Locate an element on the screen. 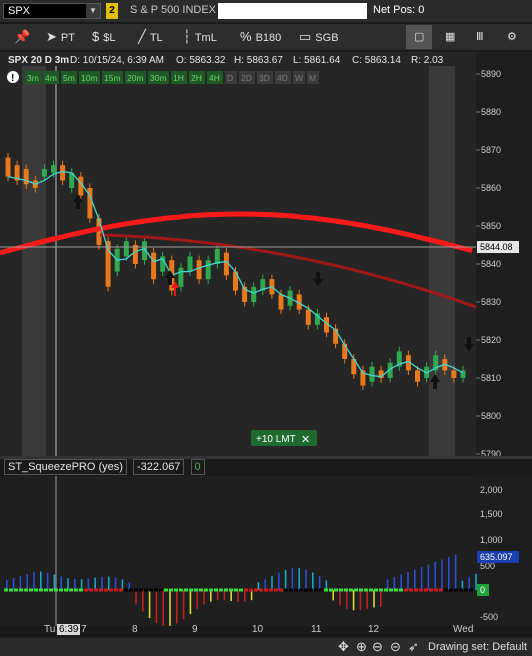  drawing-set-label: Drawing set: Default is located at coordinates (477, 647).